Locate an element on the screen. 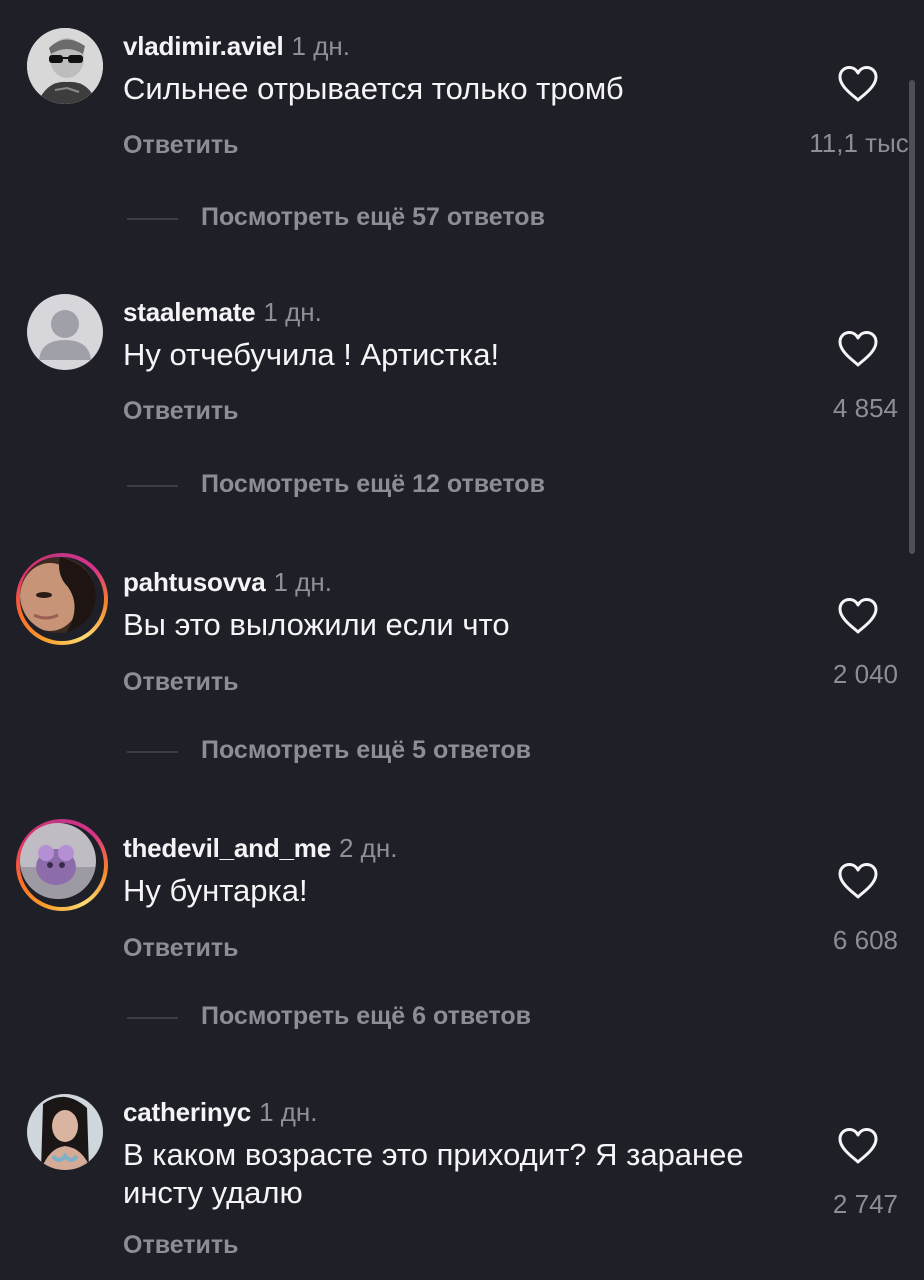  scrollbar is located at coordinates (912, 317).